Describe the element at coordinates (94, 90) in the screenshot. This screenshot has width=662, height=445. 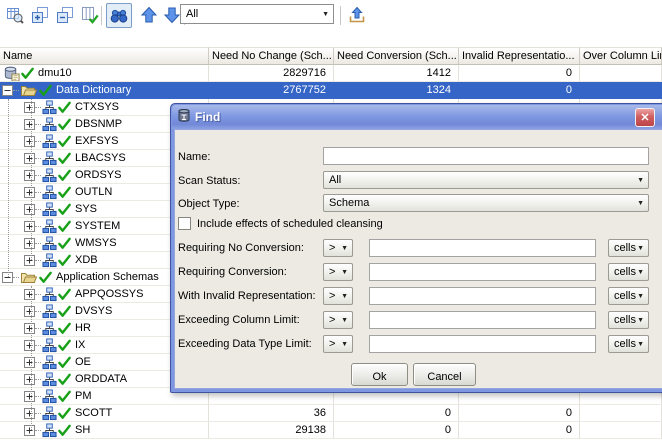
I see `tree-node-label: Data Dictionary` at that location.